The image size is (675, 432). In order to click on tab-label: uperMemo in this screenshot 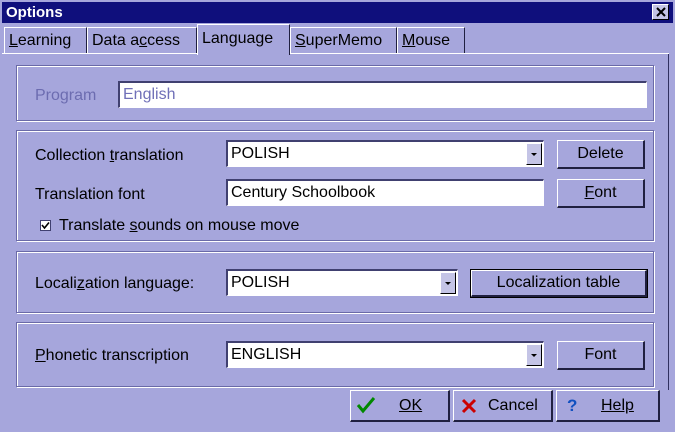, I will do `click(344, 40)`.